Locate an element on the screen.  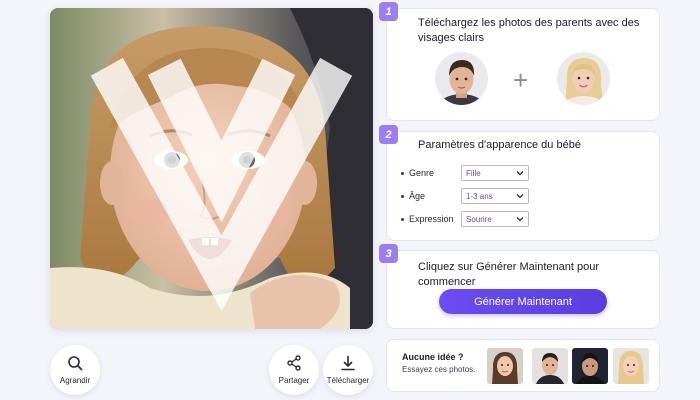
age-select: 1-3 ans is located at coordinates (495, 196).